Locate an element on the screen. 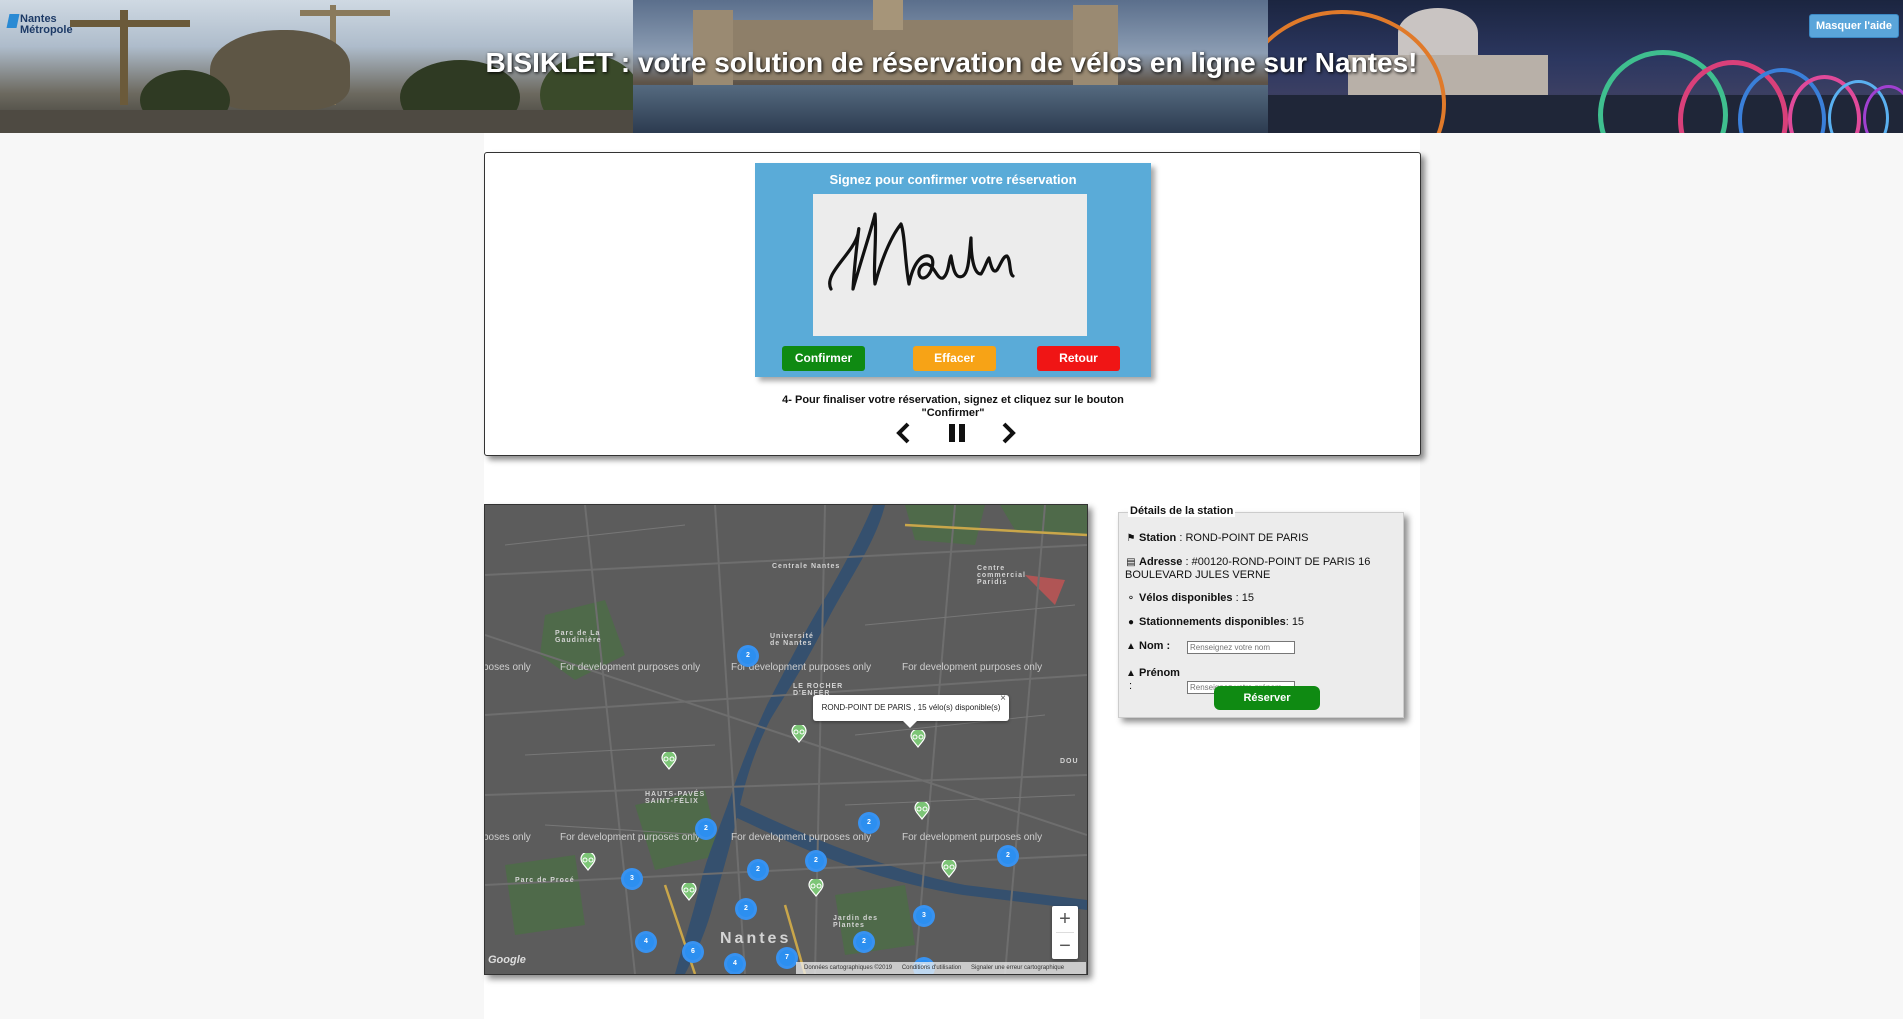 The height and width of the screenshot is (1019, 1903). station-value: ROND-POINT DE PARIS is located at coordinates (1247, 538).